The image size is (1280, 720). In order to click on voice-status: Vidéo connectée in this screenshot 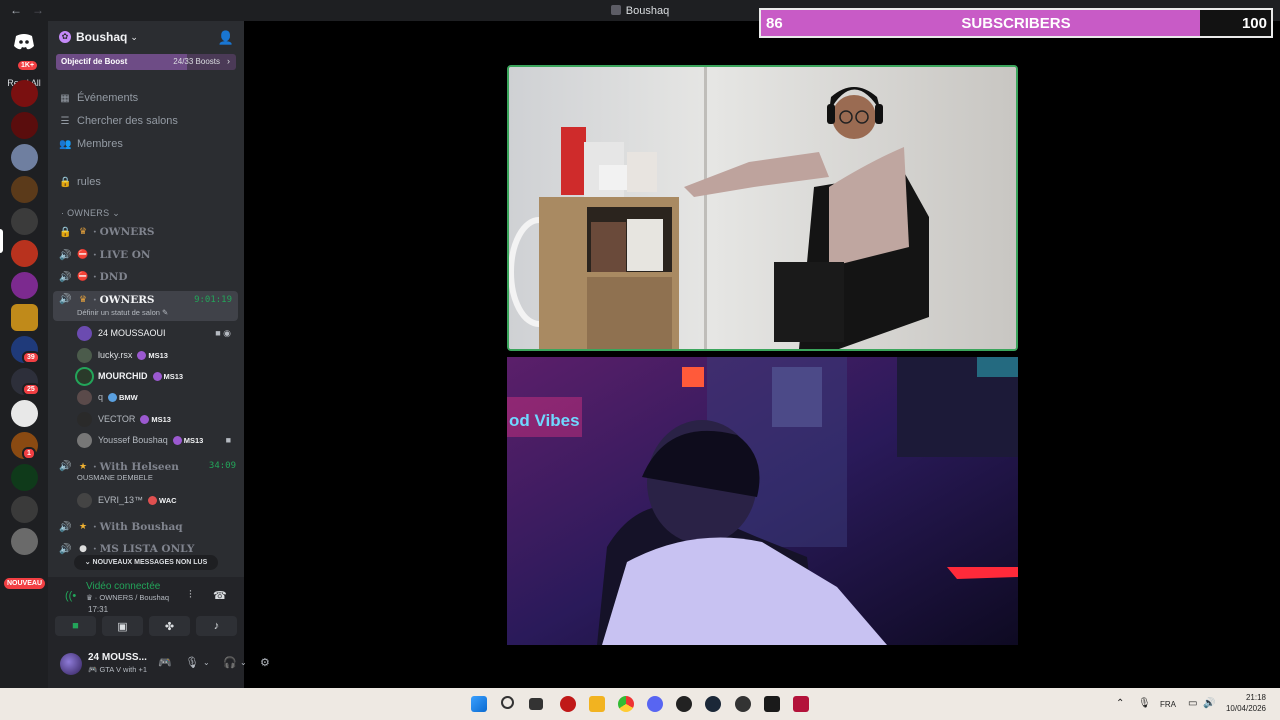, I will do `click(123, 586)`.